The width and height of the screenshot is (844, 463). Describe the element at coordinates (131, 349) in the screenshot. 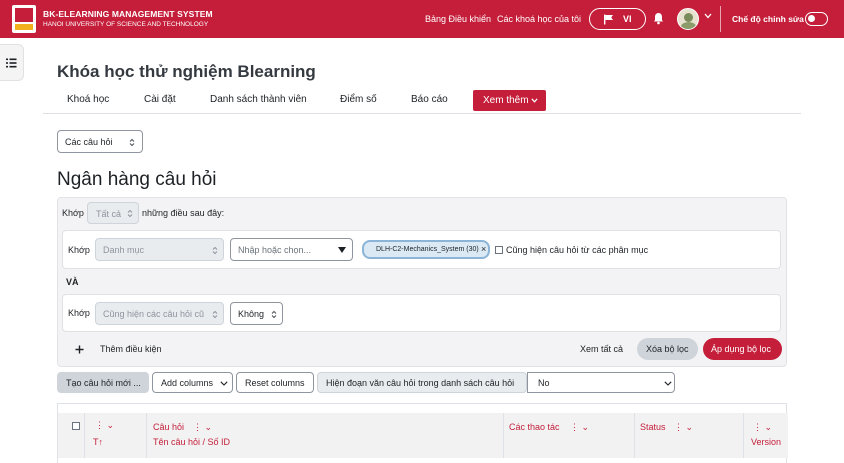

I see `add-condition-button: Thêm điều kiện` at that location.